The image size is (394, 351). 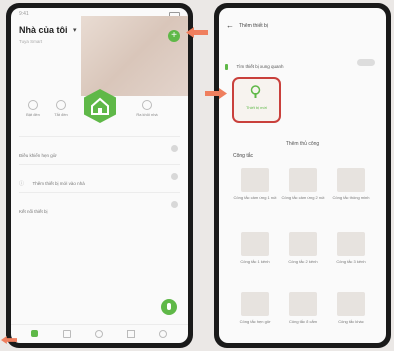 What do you see at coordinates (230, 25) in the screenshot?
I see `back-arrow-icon: ←` at bounding box center [230, 25].